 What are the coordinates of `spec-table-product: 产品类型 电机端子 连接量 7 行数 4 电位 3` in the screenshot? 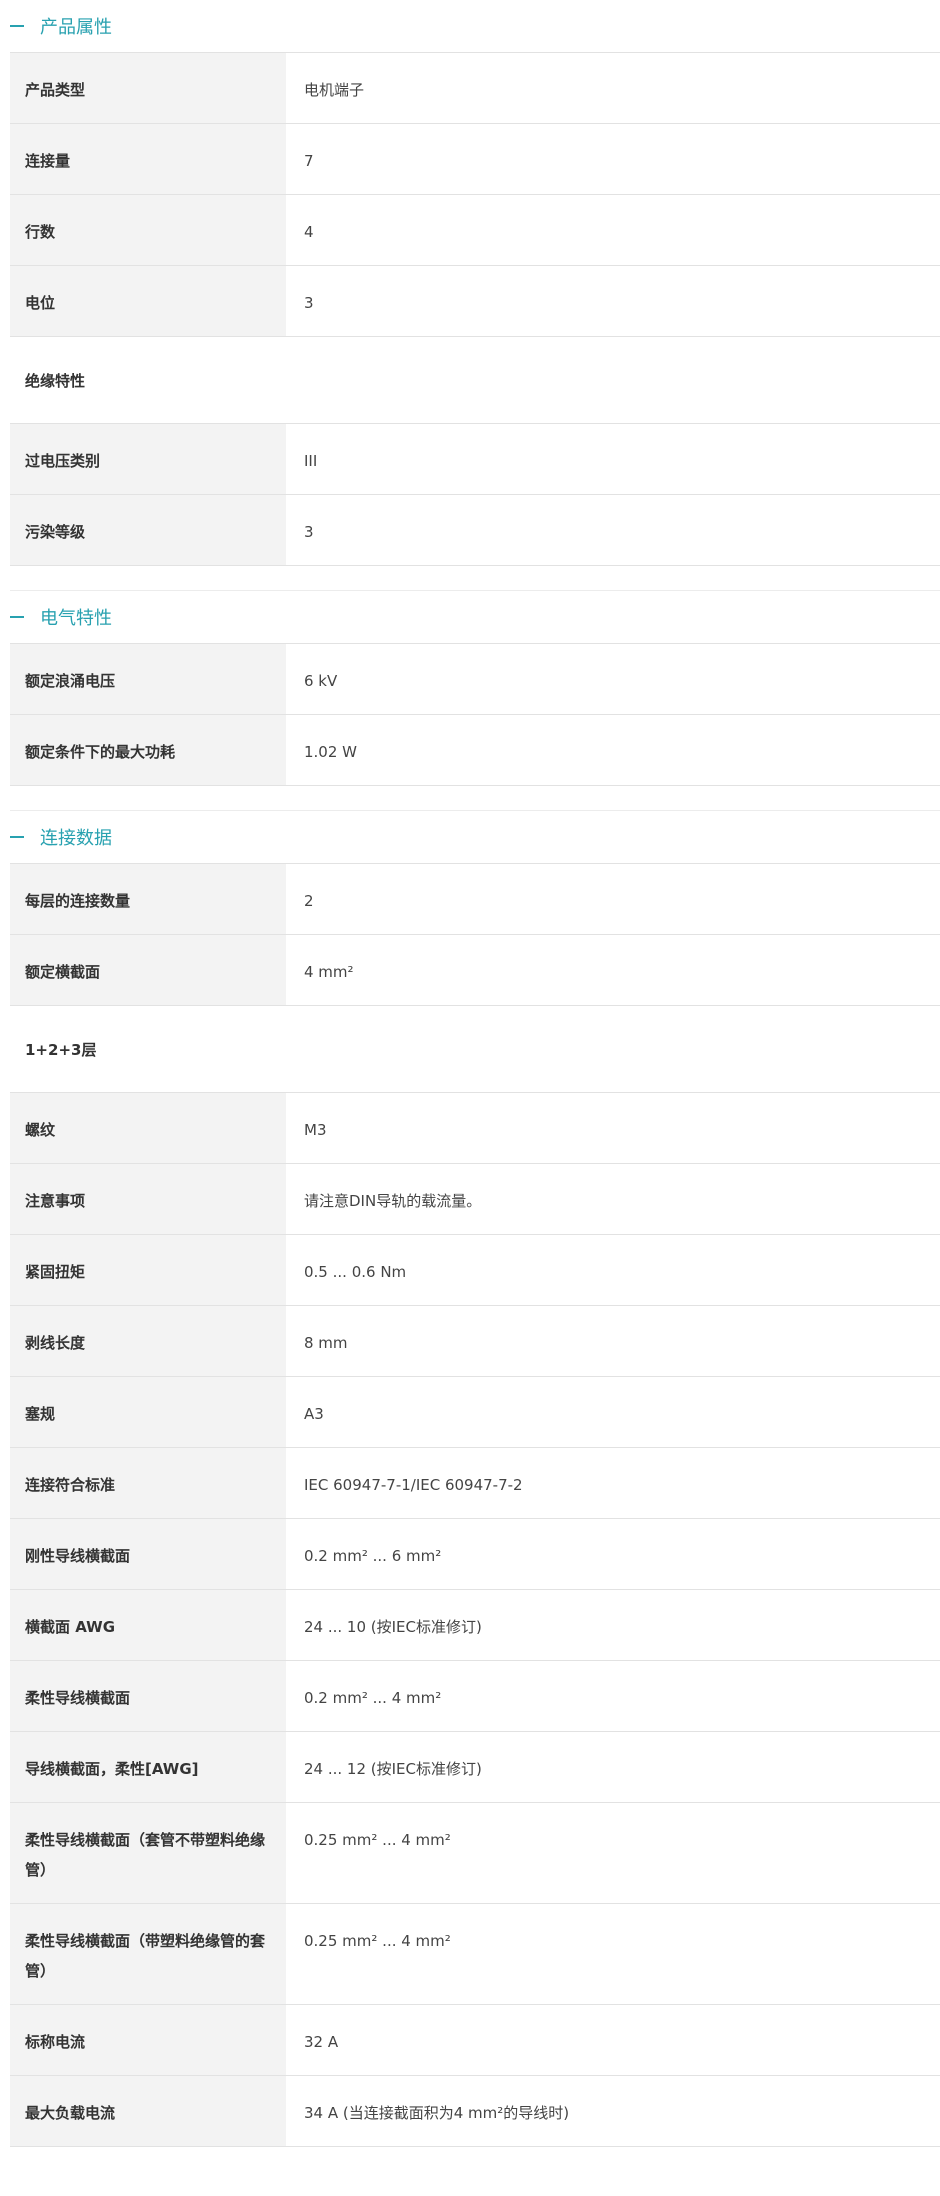 It's located at (475, 194).